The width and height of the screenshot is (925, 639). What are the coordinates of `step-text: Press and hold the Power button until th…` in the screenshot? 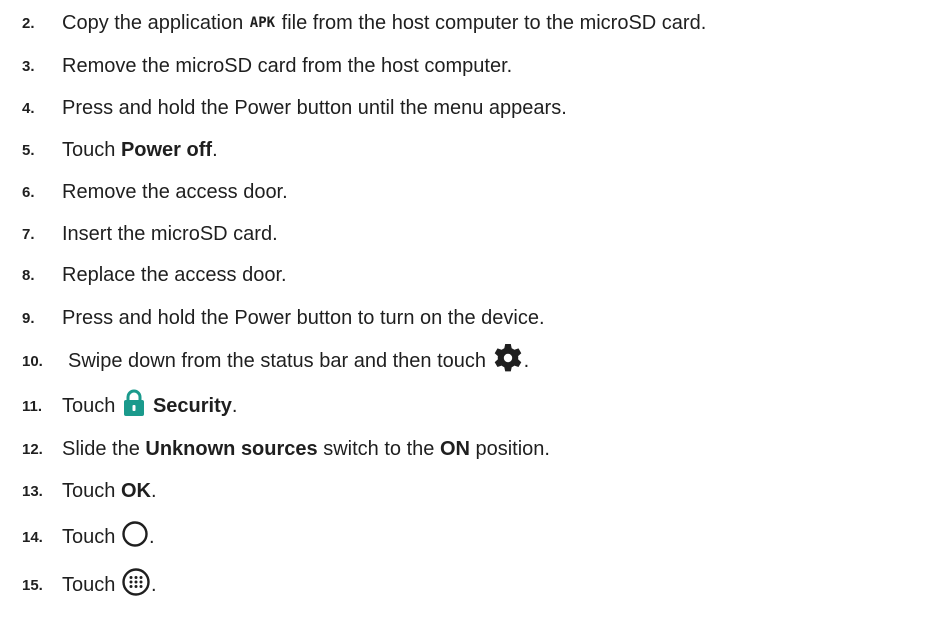 It's located at (314, 107).